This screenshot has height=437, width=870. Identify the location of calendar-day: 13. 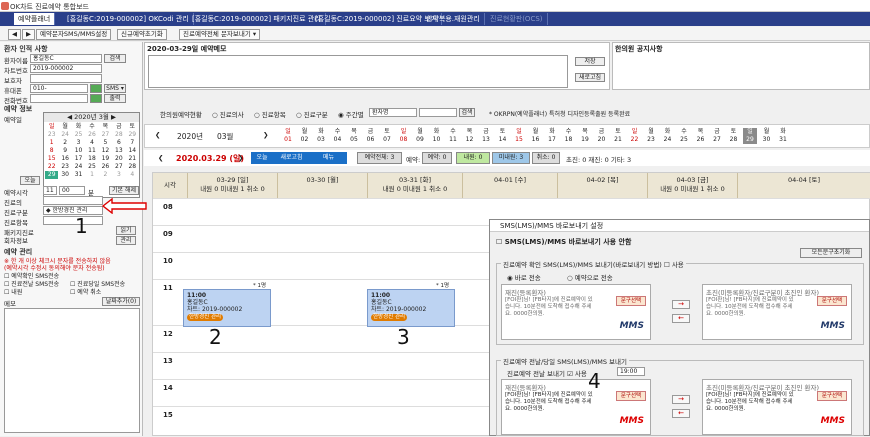
(118, 151).